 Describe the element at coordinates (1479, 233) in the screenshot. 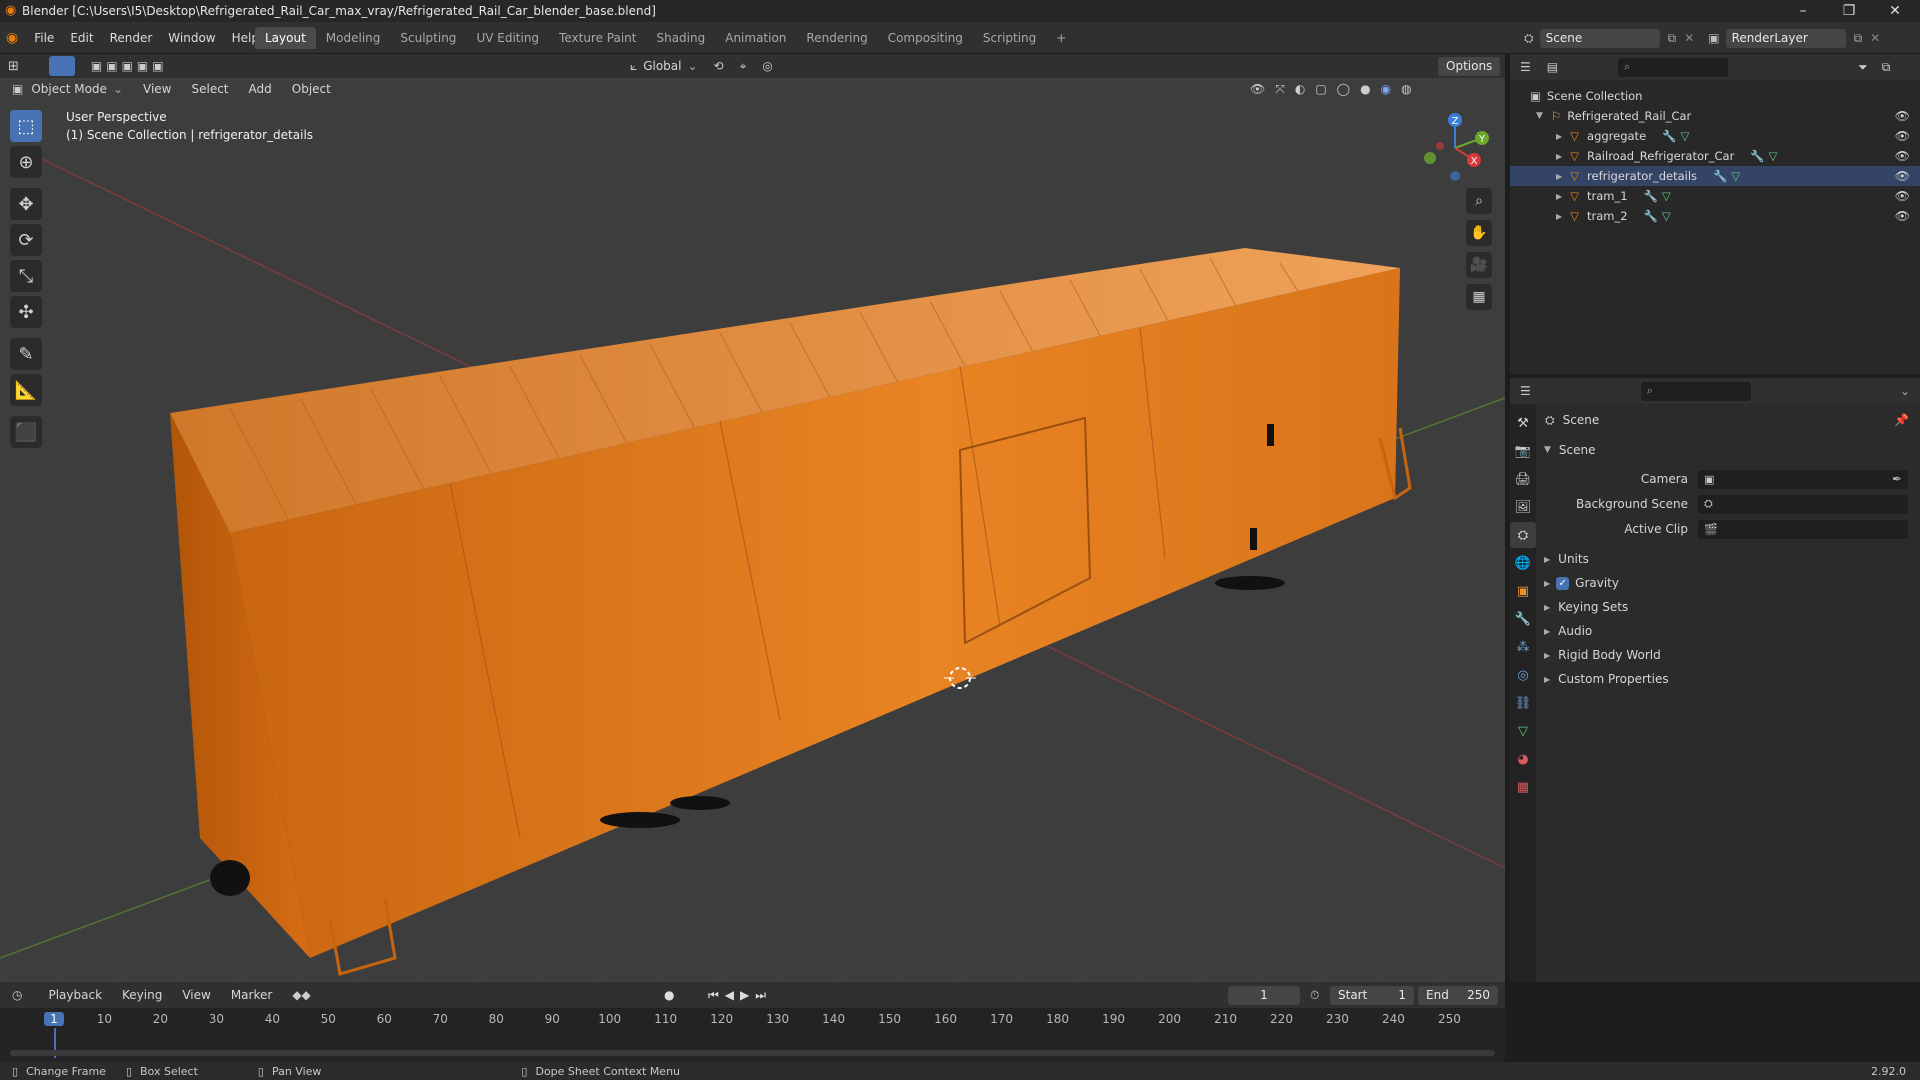

I see `pan-hand-icon: ✋` at that location.